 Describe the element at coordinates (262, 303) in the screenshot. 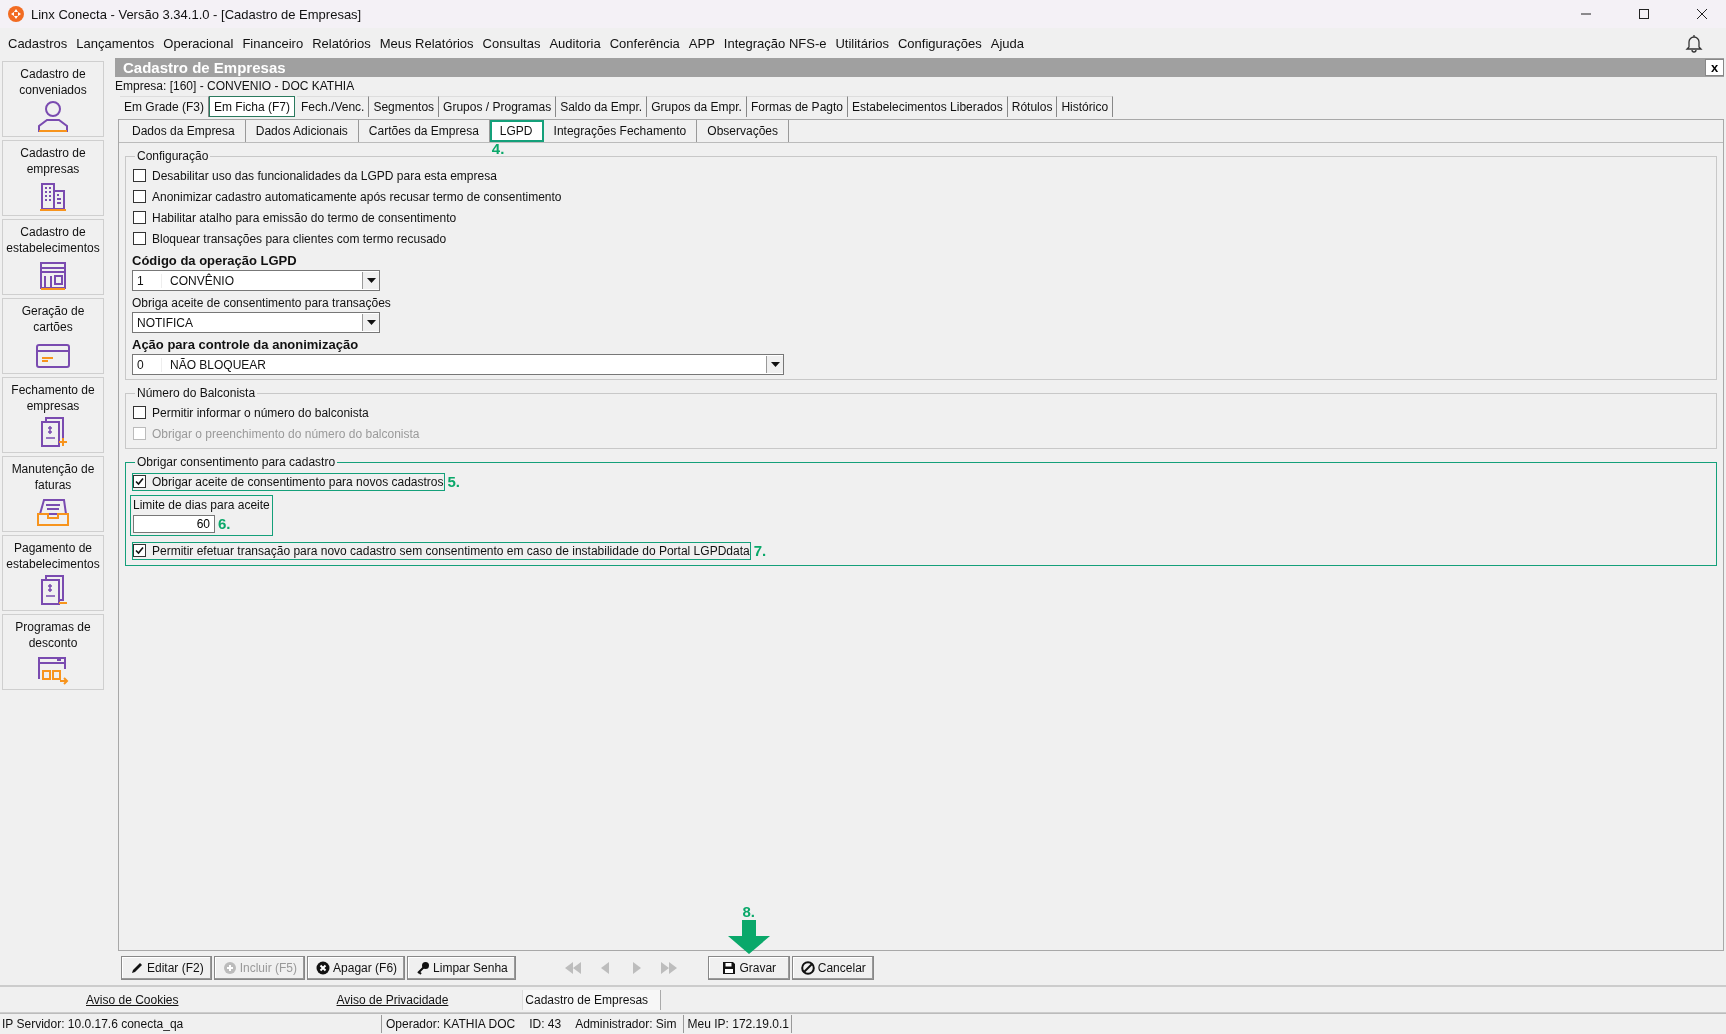

I see `field-label: Obriga aceite de consentimento para transações` at that location.